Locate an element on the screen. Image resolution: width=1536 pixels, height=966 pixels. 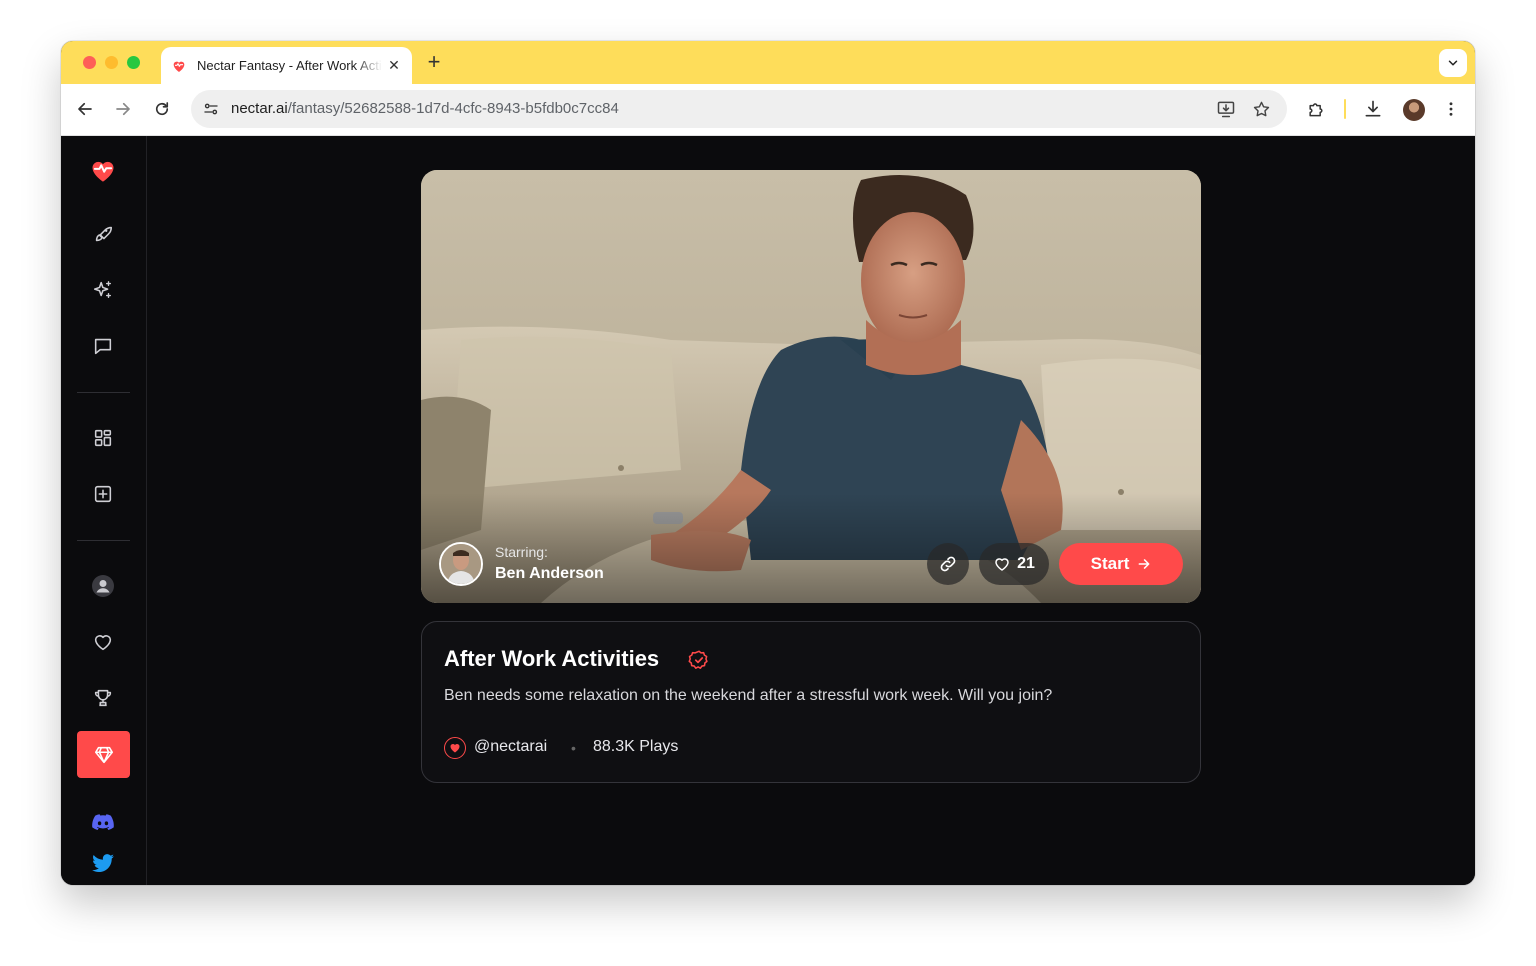
bookmark-star-icon is located at coordinates (1261, 109).